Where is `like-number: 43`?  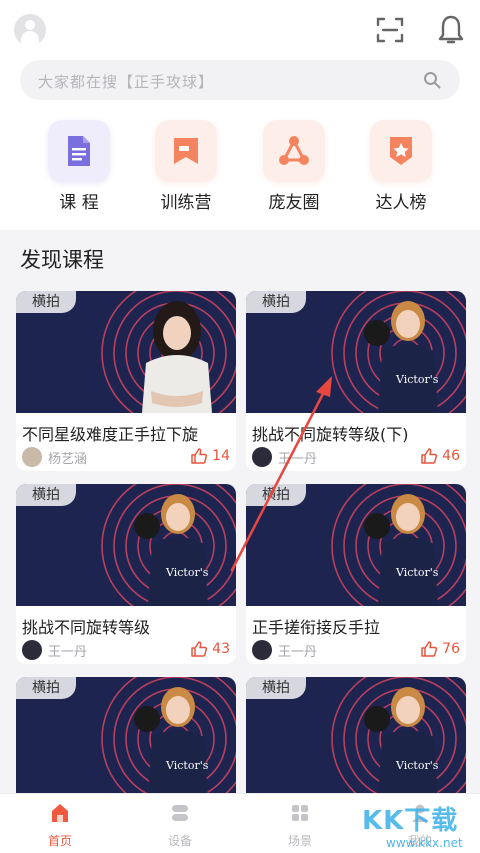
like-number: 43 is located at coordinates (221, 649).